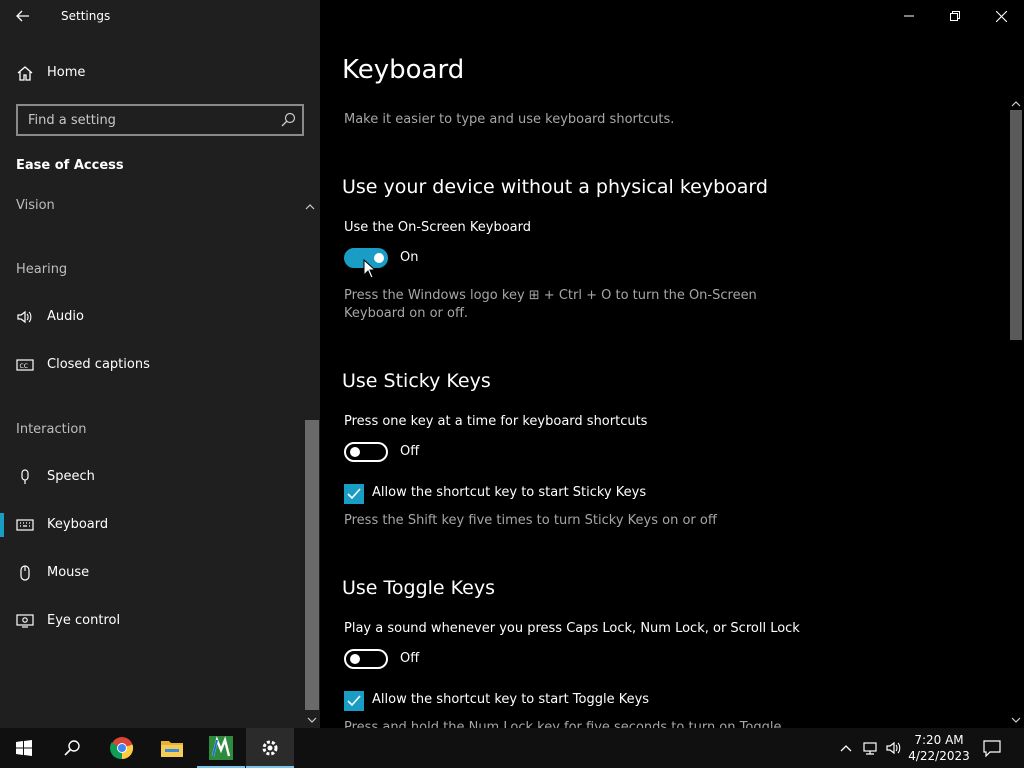 Image resolution: width=1024 pixels, height=768 pixels. Describe the element at coordinates (25, 73) in the screenshot. I see `home-icon` at that location.